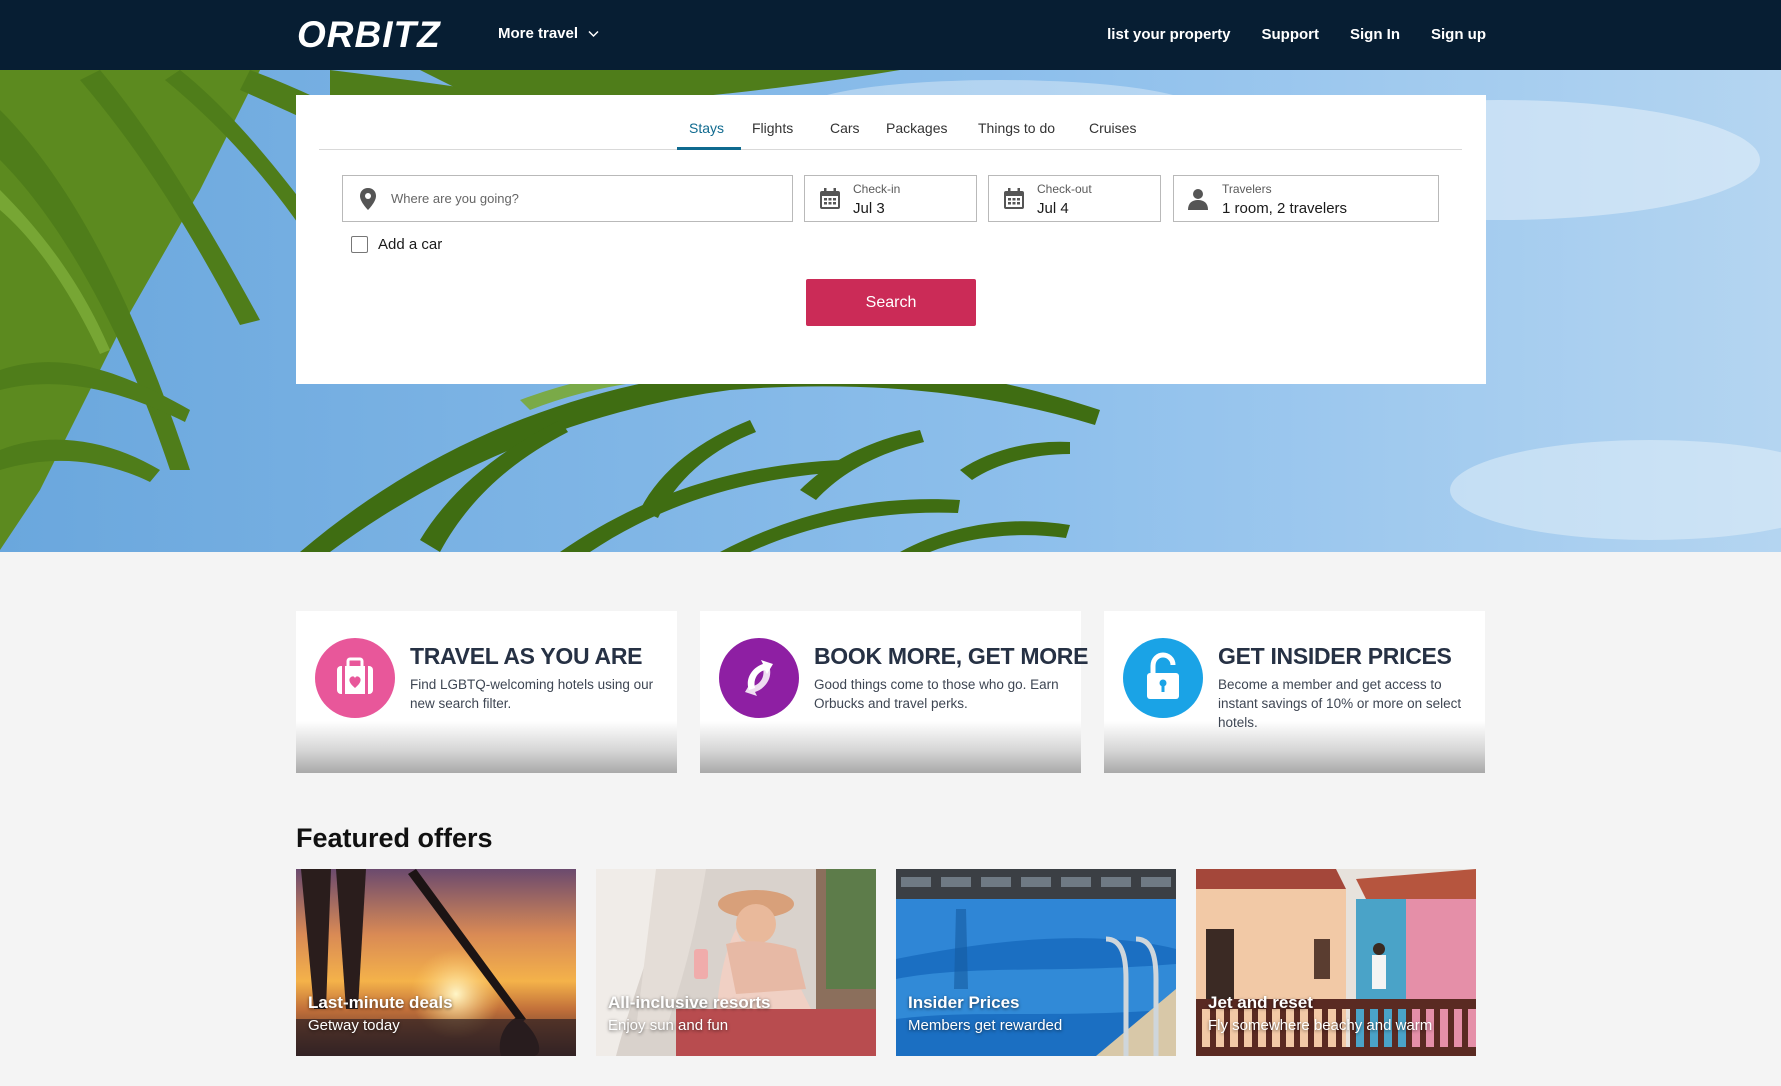  What do you see at coordinates (1112, 128) in the screenshot?
I see `tab-cruises: Cruises` at bounding box center [1112, 128].